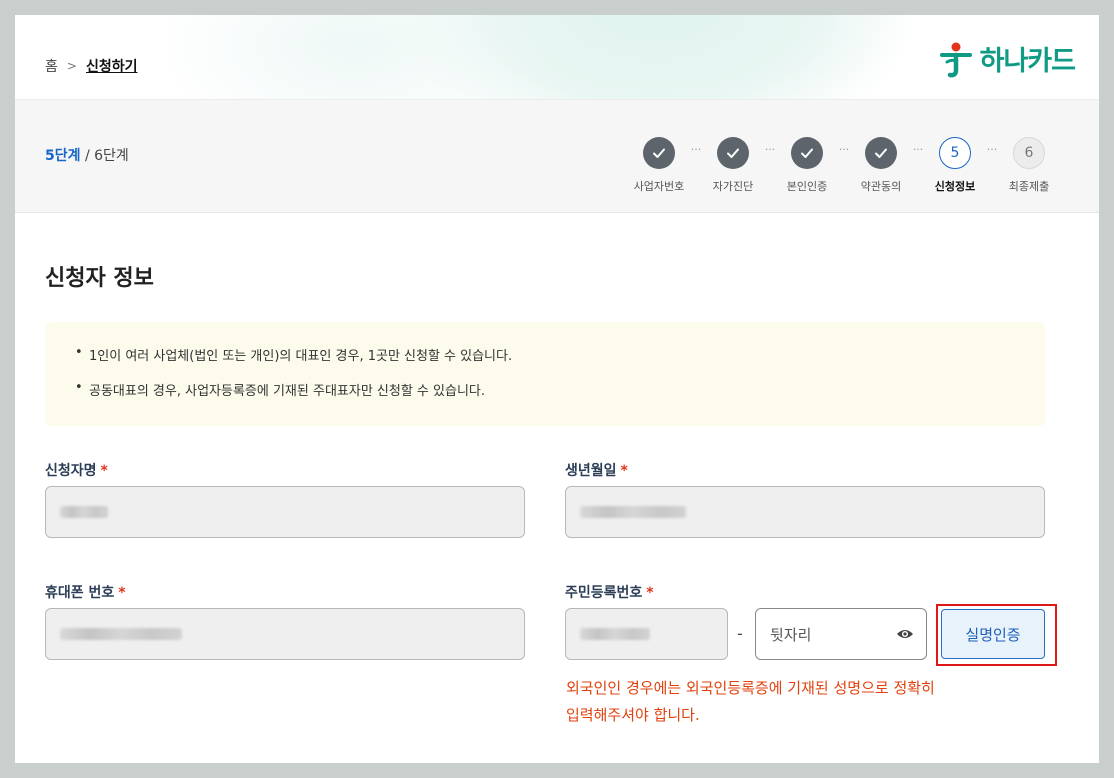  What do you see at coordinates (71, 471) in the screenshot?
I see `name-label-text: 신청자명` at bounding box center [71, 471].